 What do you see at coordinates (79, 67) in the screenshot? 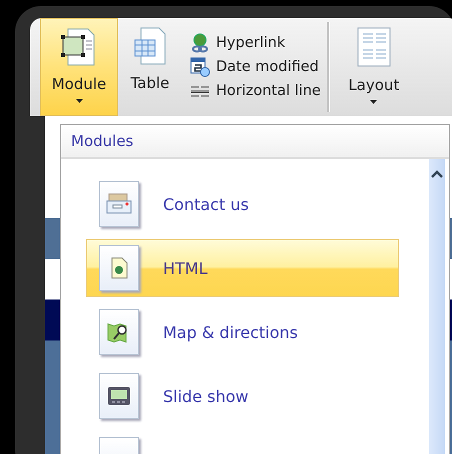
I see `module-button: Module` at bounding box center [79, 67].